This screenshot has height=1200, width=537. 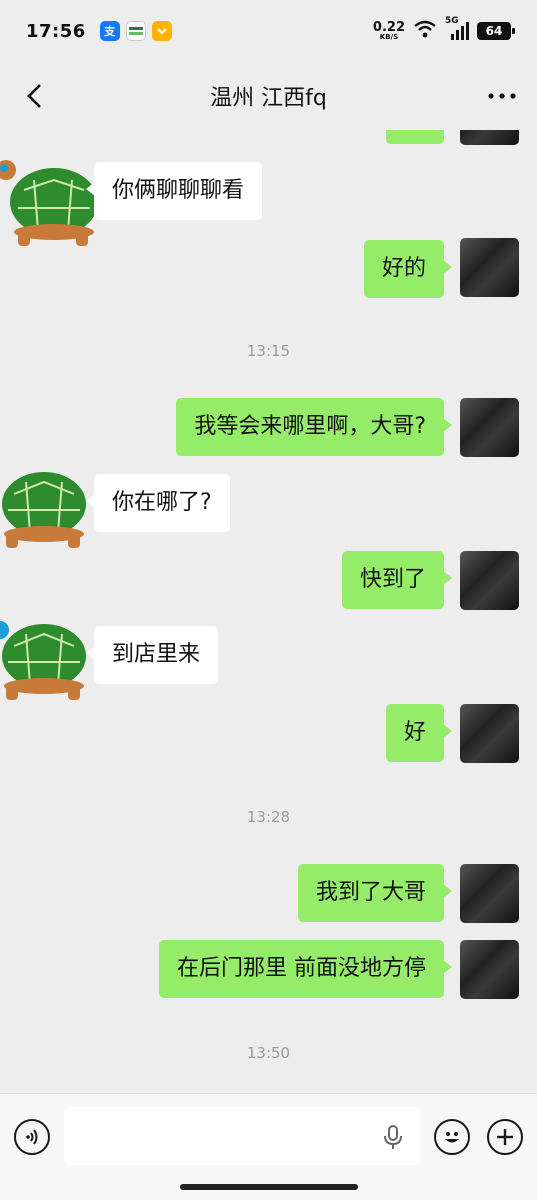 I want to click on network-speed: 0.22 KB/S, so click(x=388, y=30).